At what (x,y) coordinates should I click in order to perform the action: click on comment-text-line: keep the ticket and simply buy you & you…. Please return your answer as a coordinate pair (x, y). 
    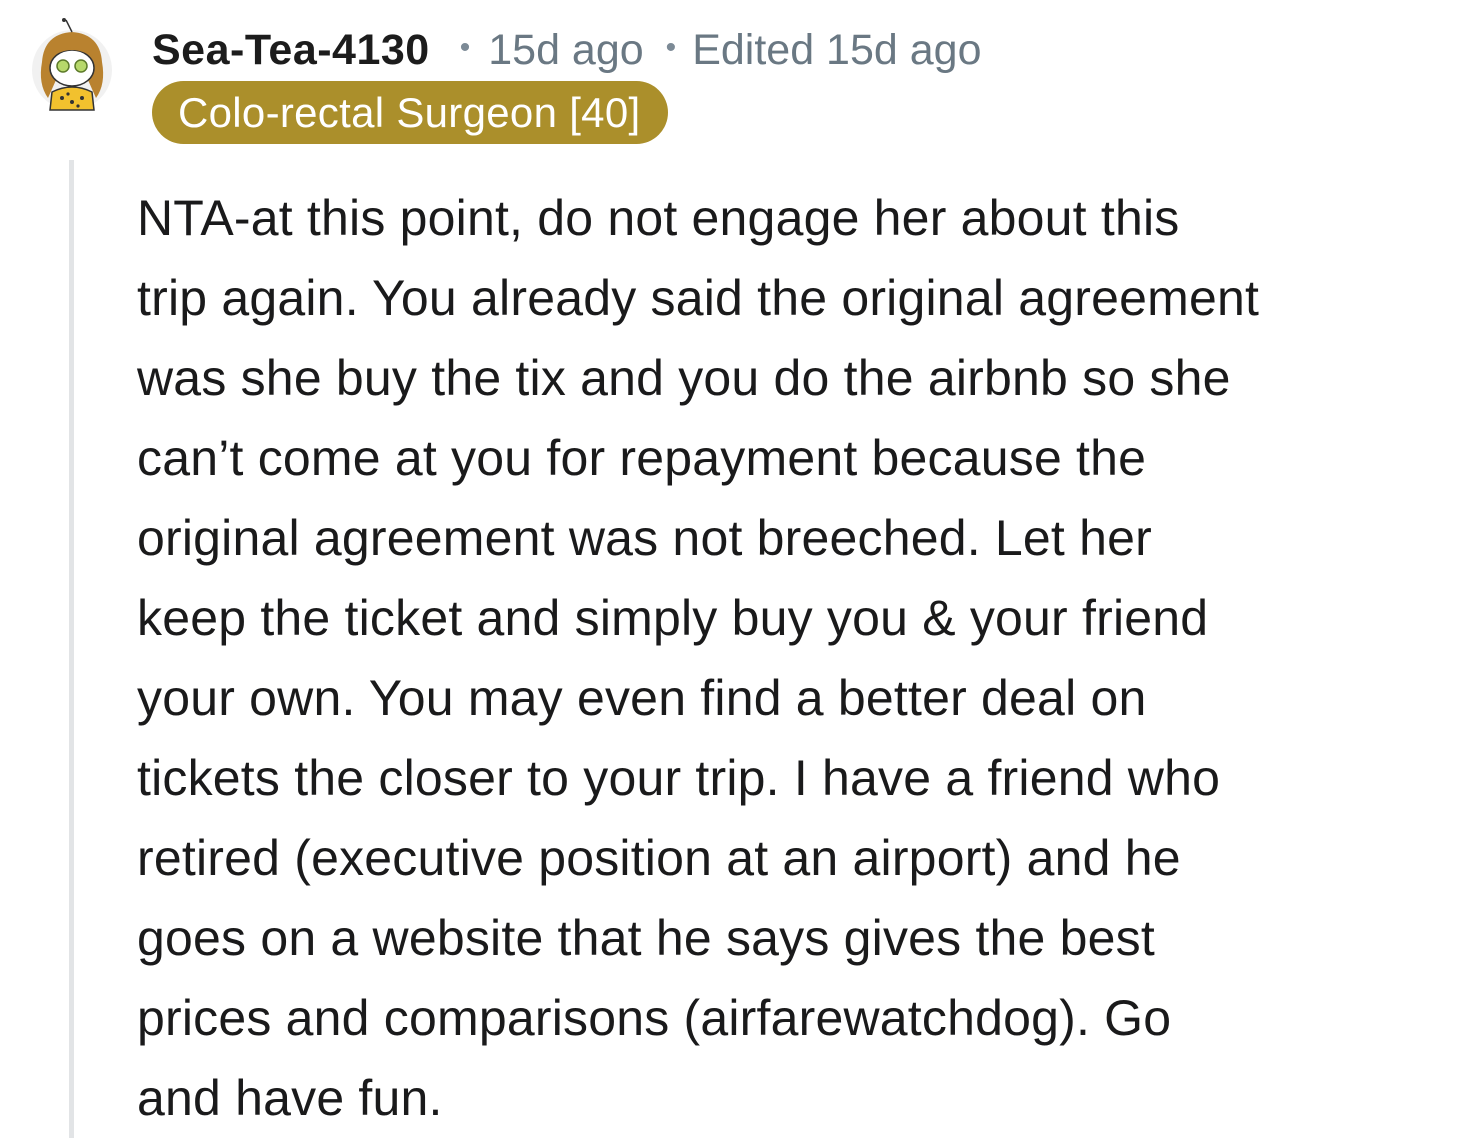
    Looking at the image, I should click on (673, 618).